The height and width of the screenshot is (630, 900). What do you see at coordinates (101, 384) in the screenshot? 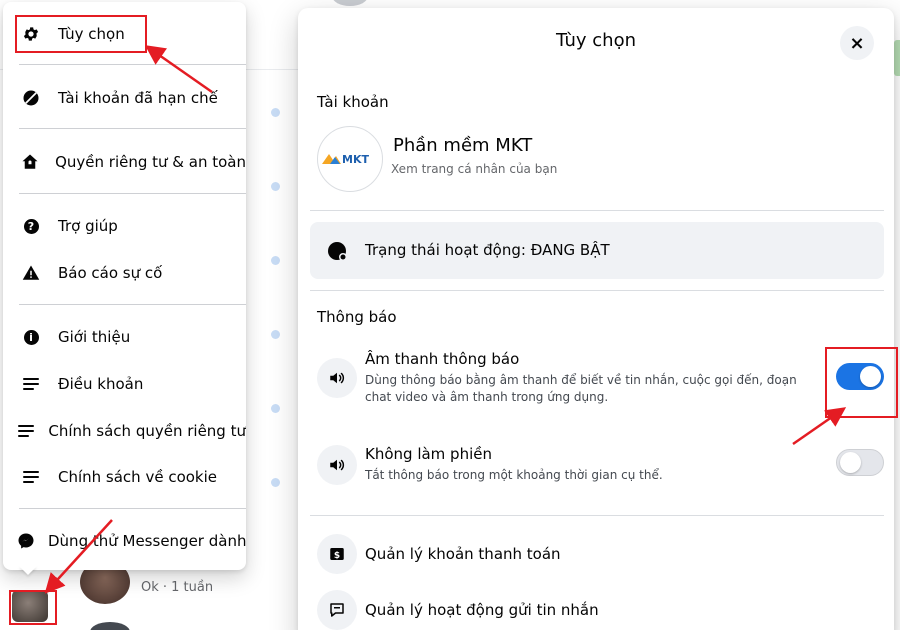
I see `menu-item-label: Điều khoản` at bounding box center [101, 384].